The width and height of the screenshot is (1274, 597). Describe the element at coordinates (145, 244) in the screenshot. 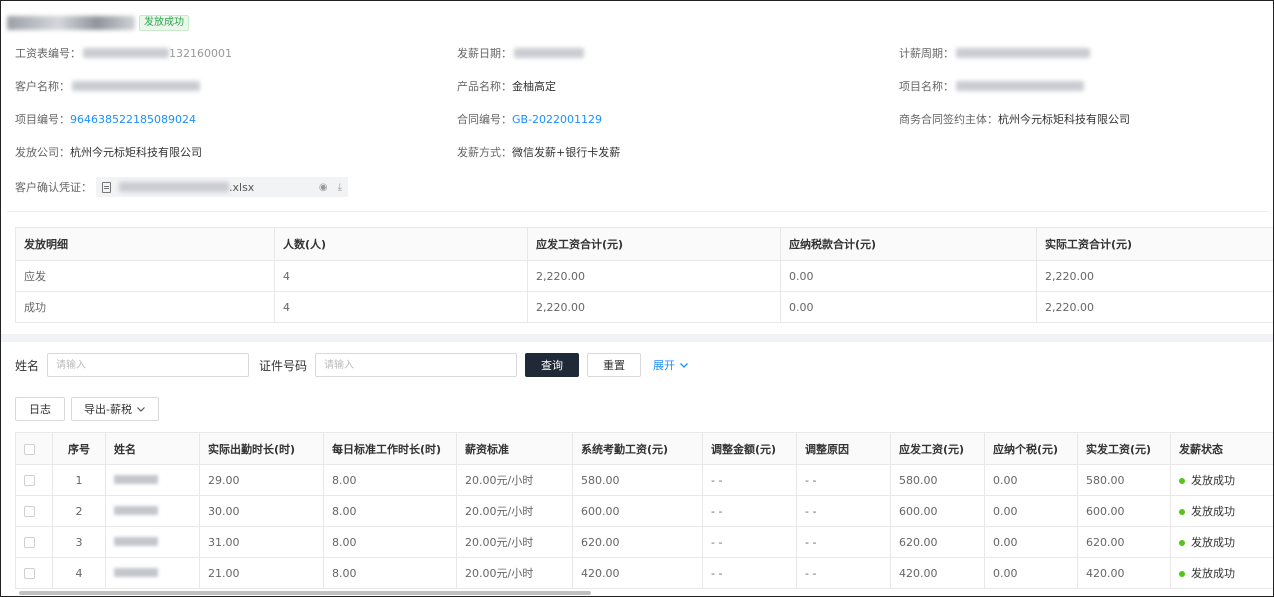

I see `summary-header-cell: 发放明细` at that location.